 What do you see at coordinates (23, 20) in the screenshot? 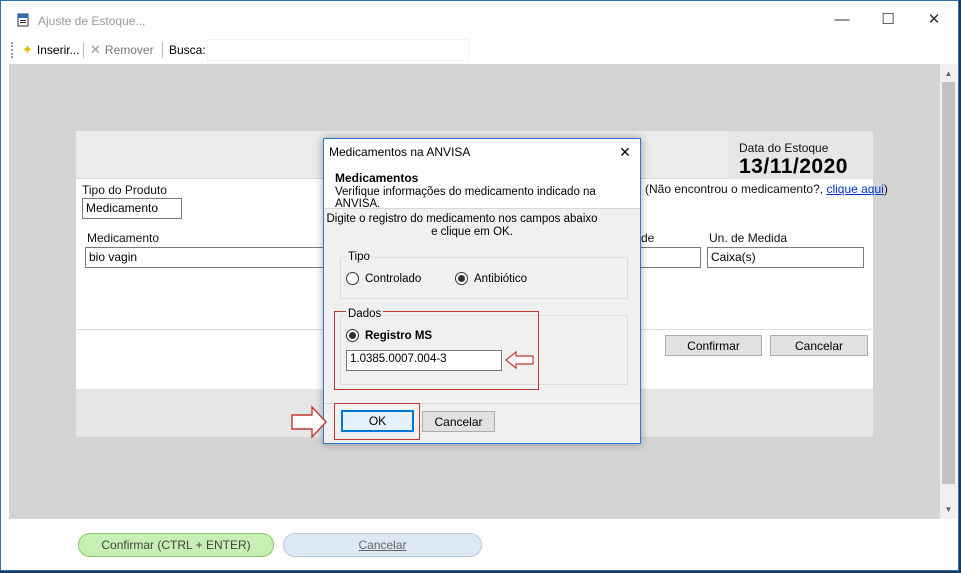
I see `app-icon` at bounding box center [23, 20].